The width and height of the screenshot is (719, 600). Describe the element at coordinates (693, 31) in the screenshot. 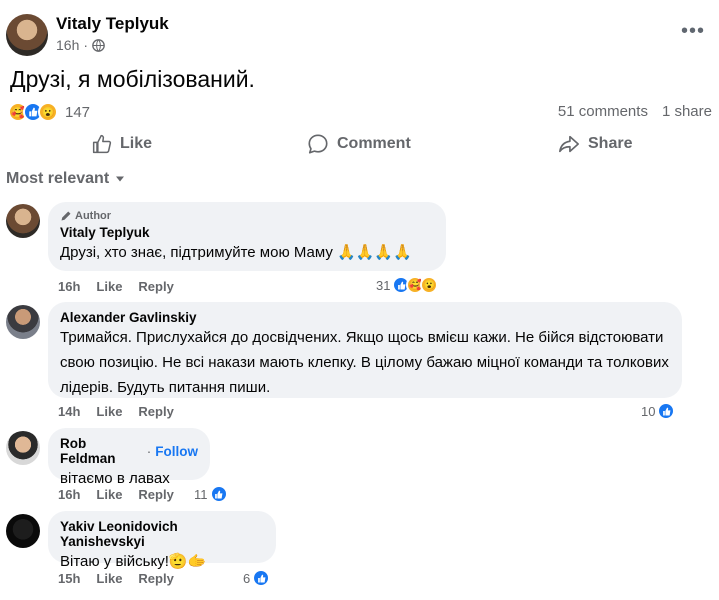

I see `more-options-button: •••` at that location.